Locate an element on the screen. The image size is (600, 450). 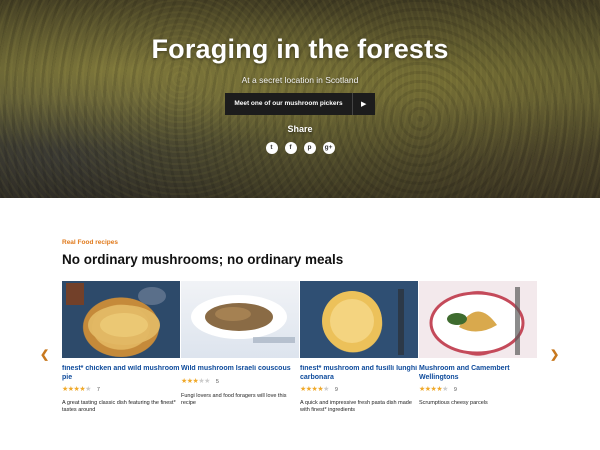
recipe-title: Mushroom and Camembert Wellingtons is located at coordinates (464, 373).